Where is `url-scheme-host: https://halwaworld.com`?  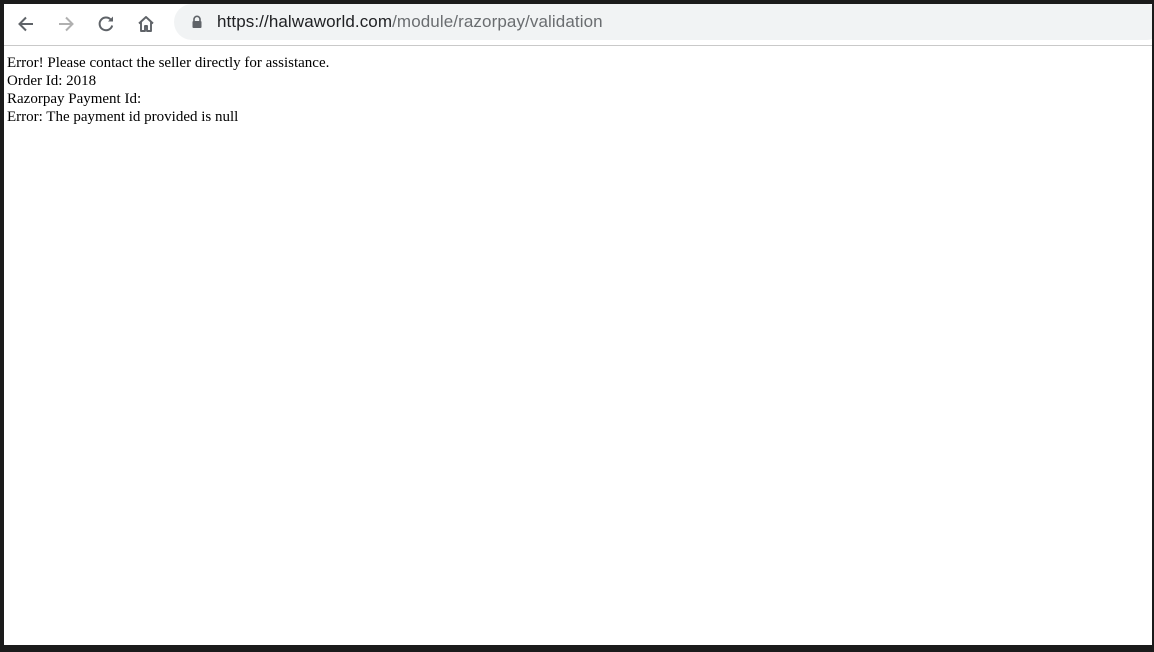
url-scheme-host: https://halwaworld.com is located at coordinates (304, 21).